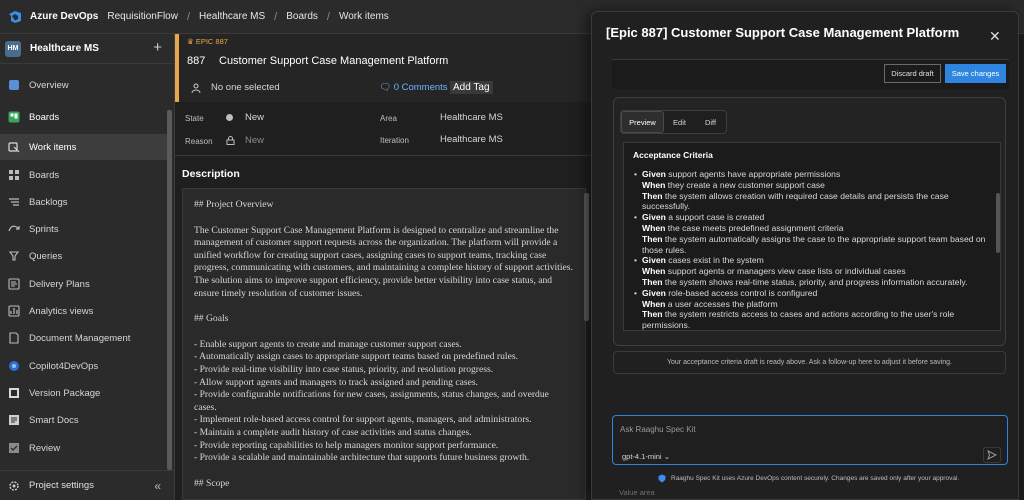  Describe the element at coordinates (14, 393) in the screenshot. I see `package-icon` at that location.